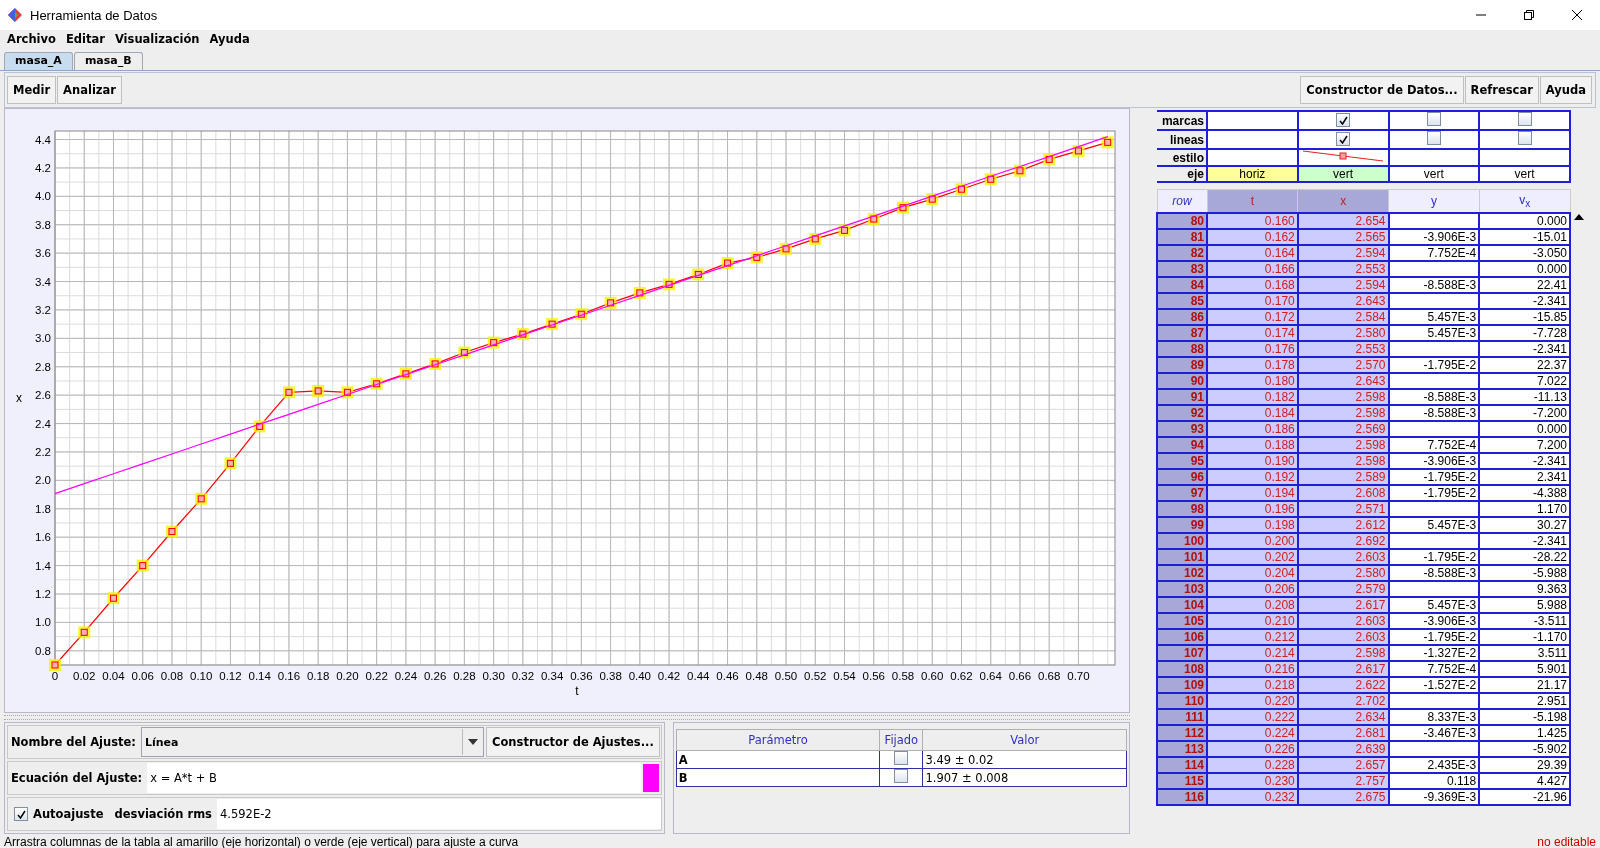 This screenshot has height=848, width=1600. What do you see at coordinates (38, 61) in the screenshot?
I see `tab: masa_A` at bounding box center [38, 61].